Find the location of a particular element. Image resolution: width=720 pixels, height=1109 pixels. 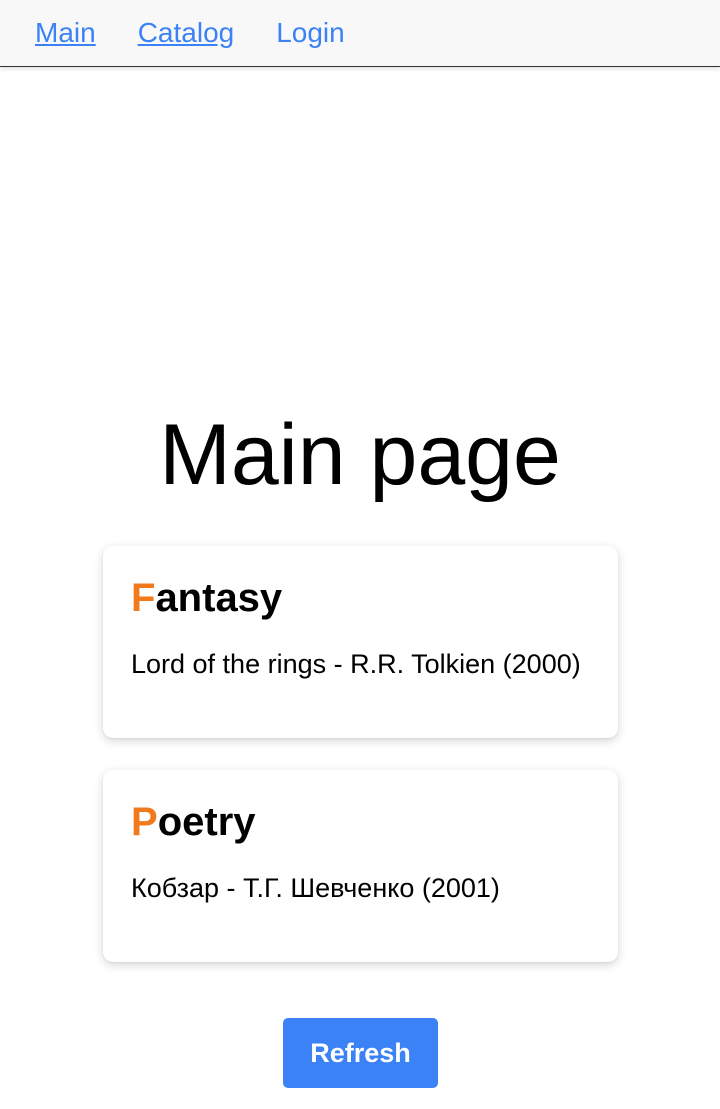

genre-initial: P is located at coordinates (144, 822).